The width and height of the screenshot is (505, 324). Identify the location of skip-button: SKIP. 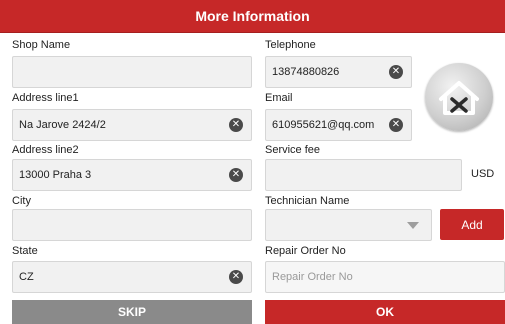
(132, 312).